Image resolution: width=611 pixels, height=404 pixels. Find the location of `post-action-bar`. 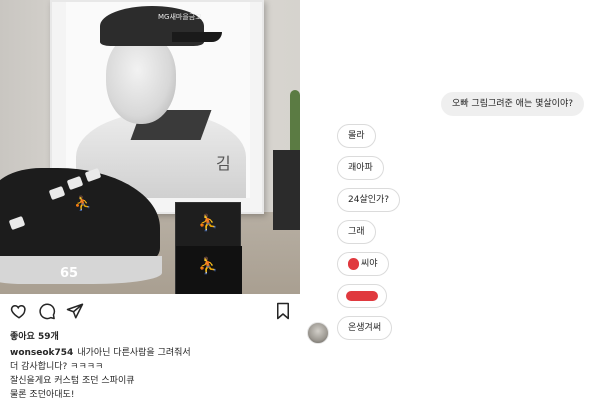

post-action-bar is located at coordinates (150, 312).